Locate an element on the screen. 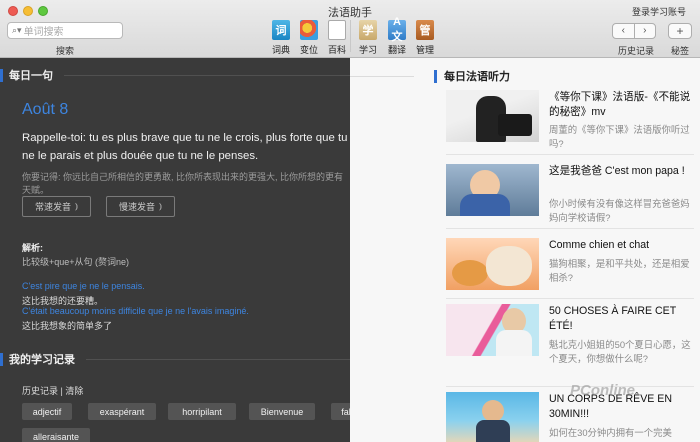 The width and height of the screenshot is (700, 442). tool-label: 变位 is located at coordinates (308, 50).